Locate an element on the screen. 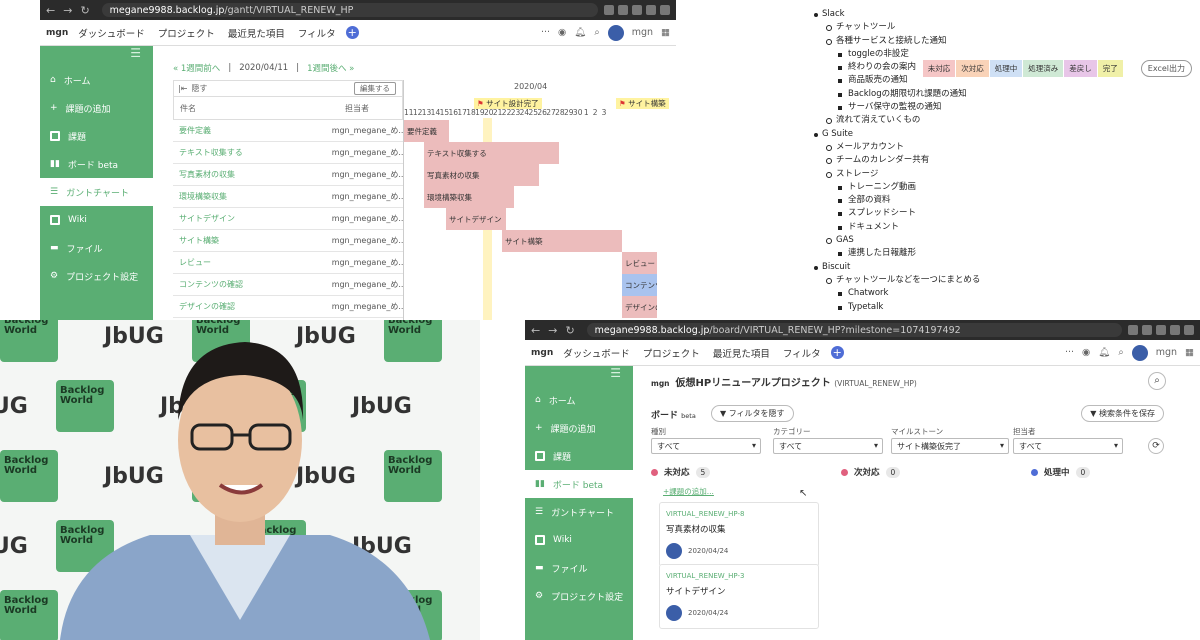  hide-button: 隠す is located at coordinates (199, 88).